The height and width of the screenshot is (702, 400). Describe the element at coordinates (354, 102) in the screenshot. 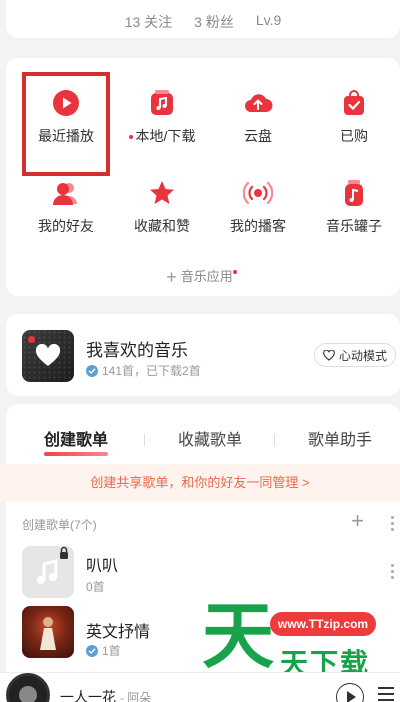

I see `shopping-bag-icon` at that location.